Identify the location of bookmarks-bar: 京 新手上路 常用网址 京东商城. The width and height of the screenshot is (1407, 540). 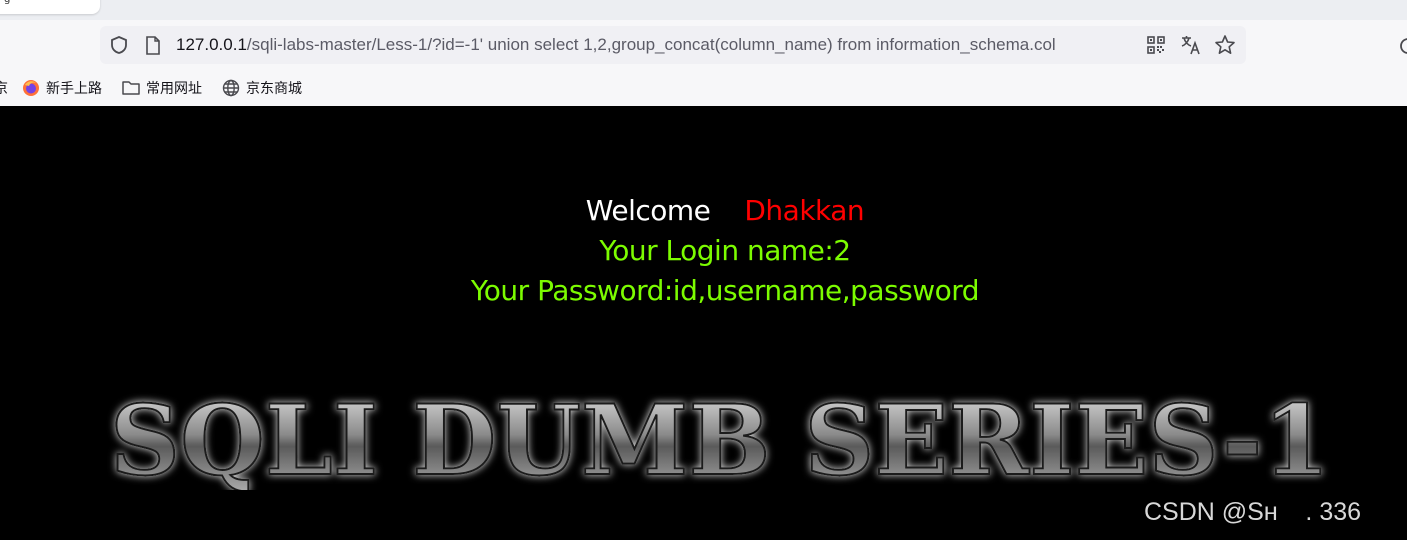
(703, 88).